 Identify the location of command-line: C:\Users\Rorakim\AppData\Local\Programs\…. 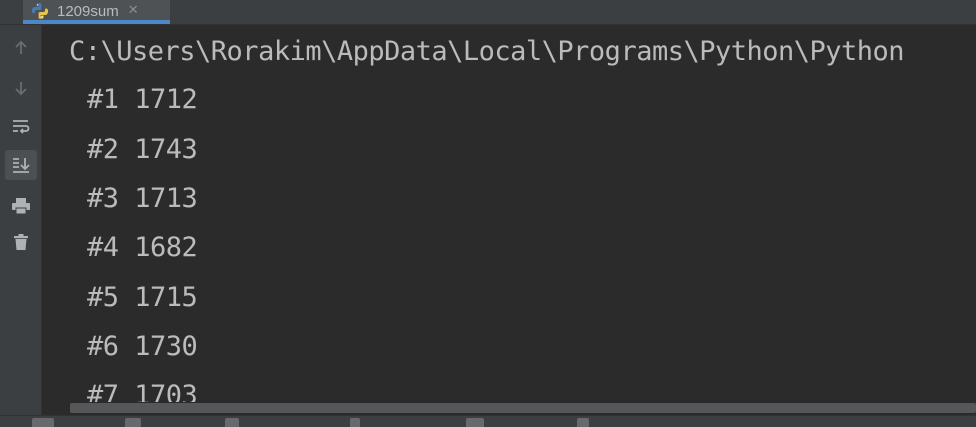
(487, 51).